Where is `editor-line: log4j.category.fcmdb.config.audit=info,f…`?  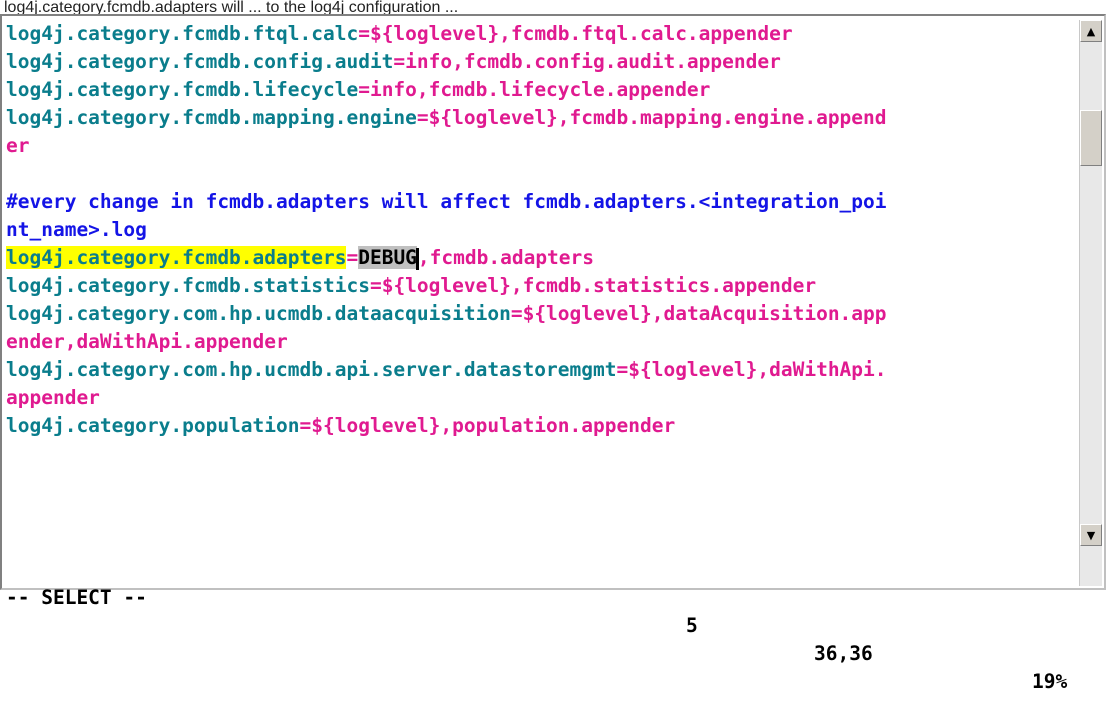
editor-line: log4j.category.fcmdb.config.audit=info,f… is located at coordinates (393, 62).